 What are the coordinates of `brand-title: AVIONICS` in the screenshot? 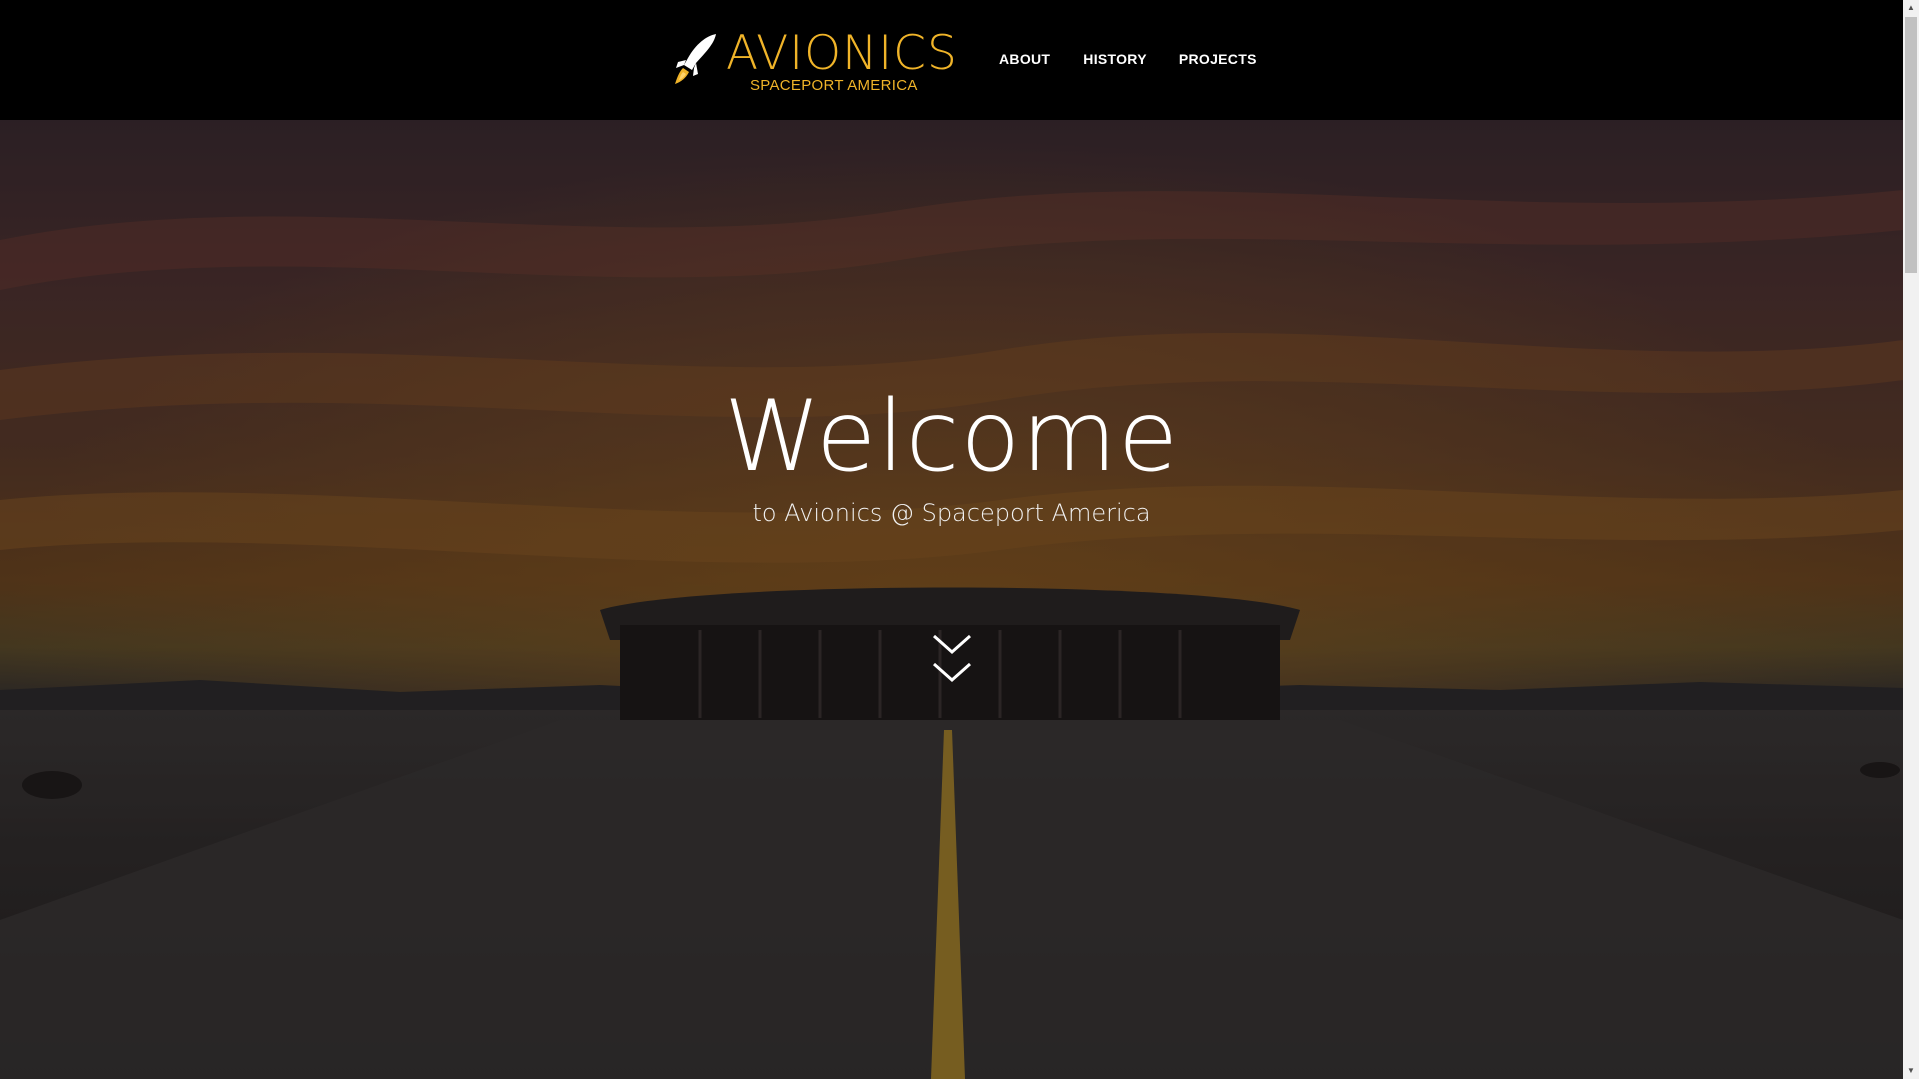 It's located at (842, 53).